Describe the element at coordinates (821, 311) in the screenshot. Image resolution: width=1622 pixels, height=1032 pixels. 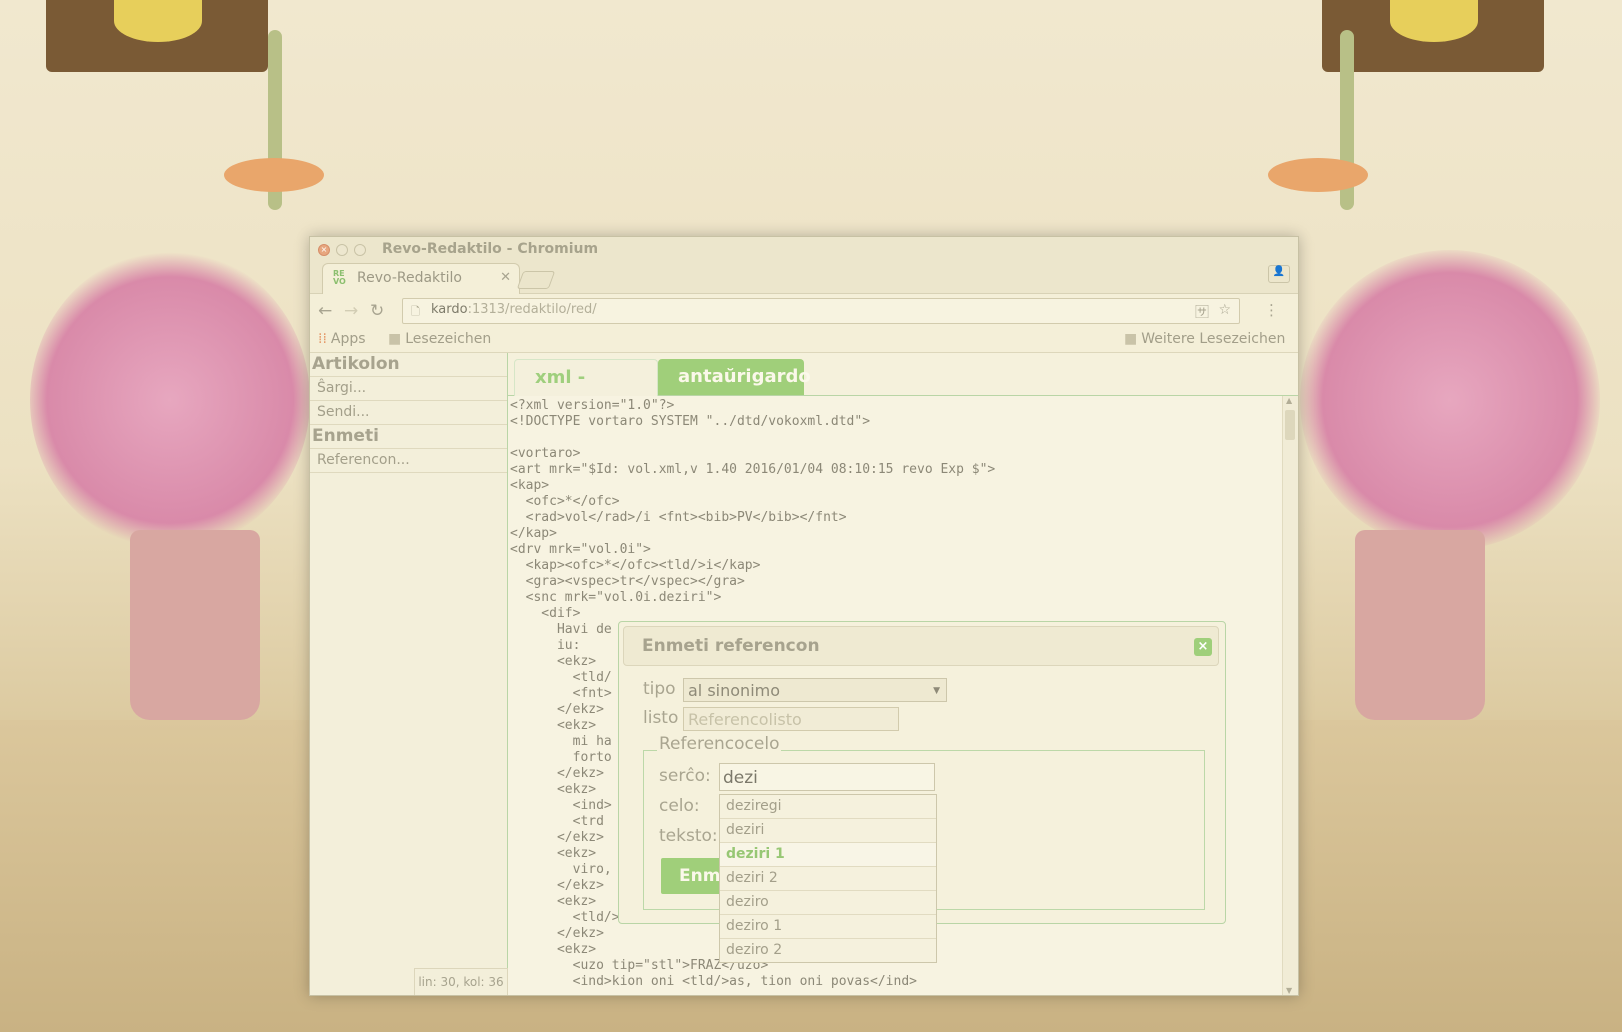
I see `address-bar: 🗋 kardo:1313/redaktilo/red/ 🈂 ☆` at that location.